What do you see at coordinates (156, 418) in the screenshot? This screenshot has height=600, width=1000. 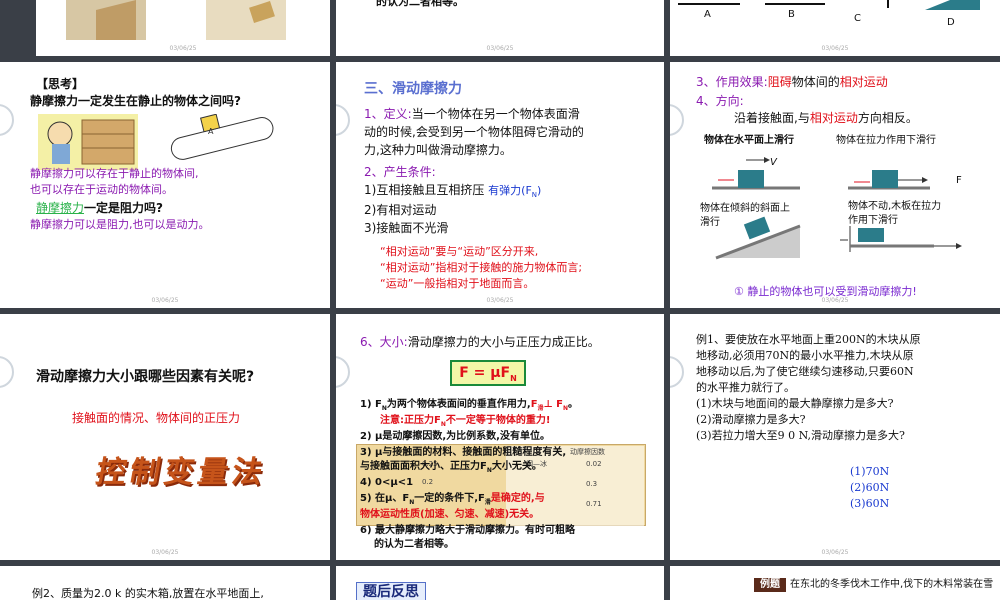 I see `factor-answer: 接触面的情况、物体间的正压力` at bounding box center [156, 418].